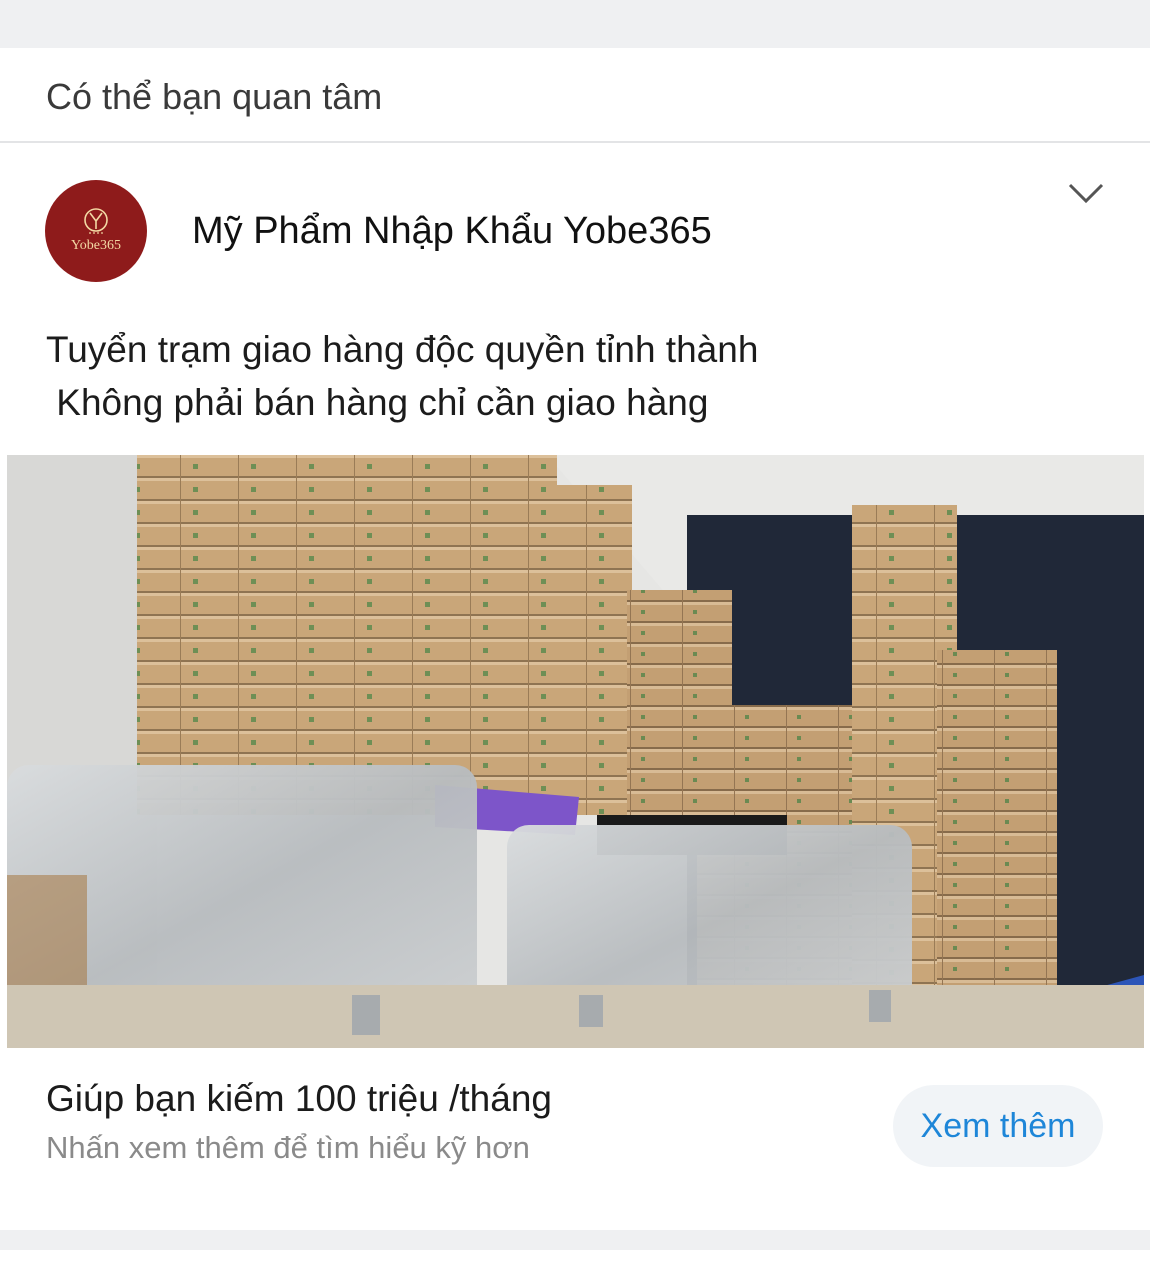 The width and height of the screenshot is (1150, 1280). What do you see at coordinates (575, 1240) in the screenshot?
I see `bottom-separator` at bounding box center [575, 1240].